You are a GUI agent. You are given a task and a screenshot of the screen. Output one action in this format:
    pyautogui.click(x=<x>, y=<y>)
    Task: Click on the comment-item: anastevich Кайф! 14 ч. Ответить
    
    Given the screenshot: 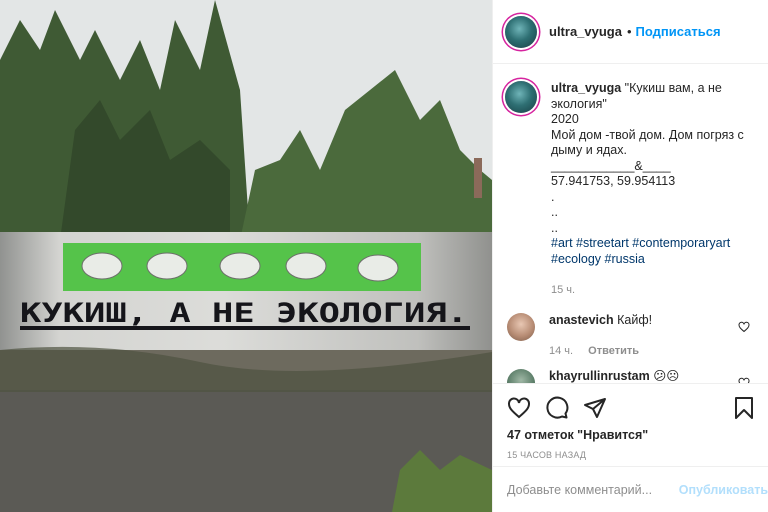 What is the action you would take?
    pyautogui.click(x=628, y=335)
    